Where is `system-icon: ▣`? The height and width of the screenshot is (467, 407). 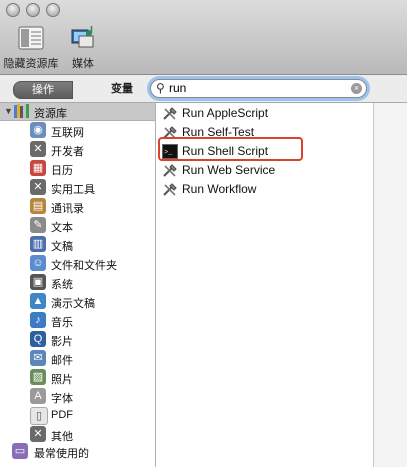 system-icon: ▣ is located at coordinates (38, 282).